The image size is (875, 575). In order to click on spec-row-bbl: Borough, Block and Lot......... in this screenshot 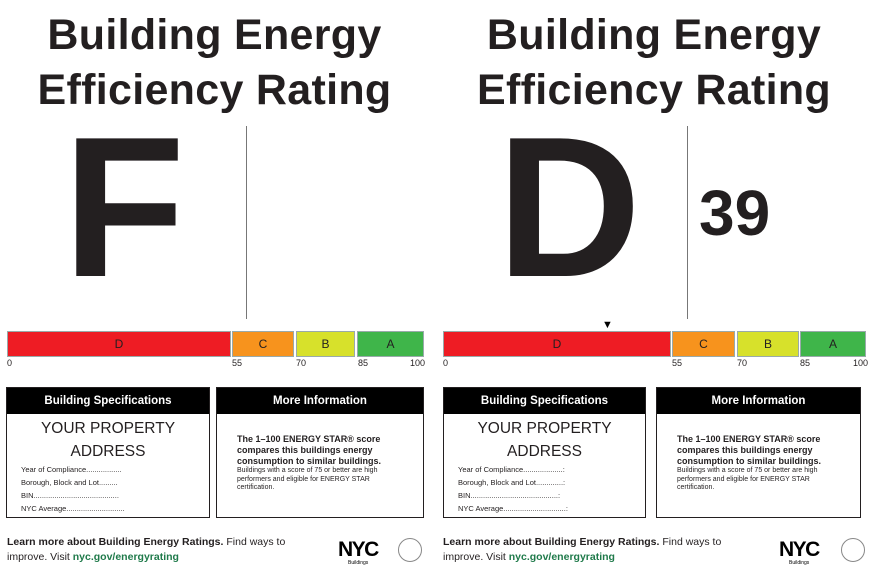, I will do `click(69, 482)`.